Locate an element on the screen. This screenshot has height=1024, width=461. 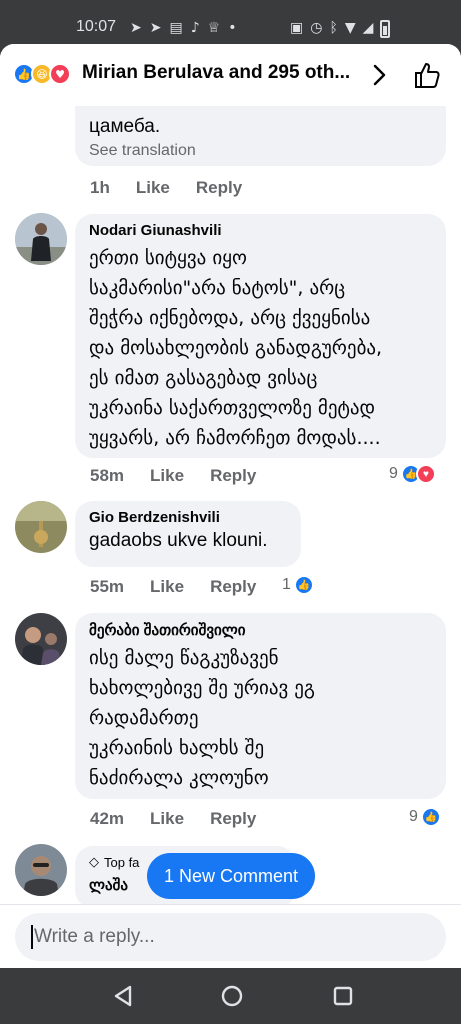
comment-time: 1h is located at coordinates (100, 187).